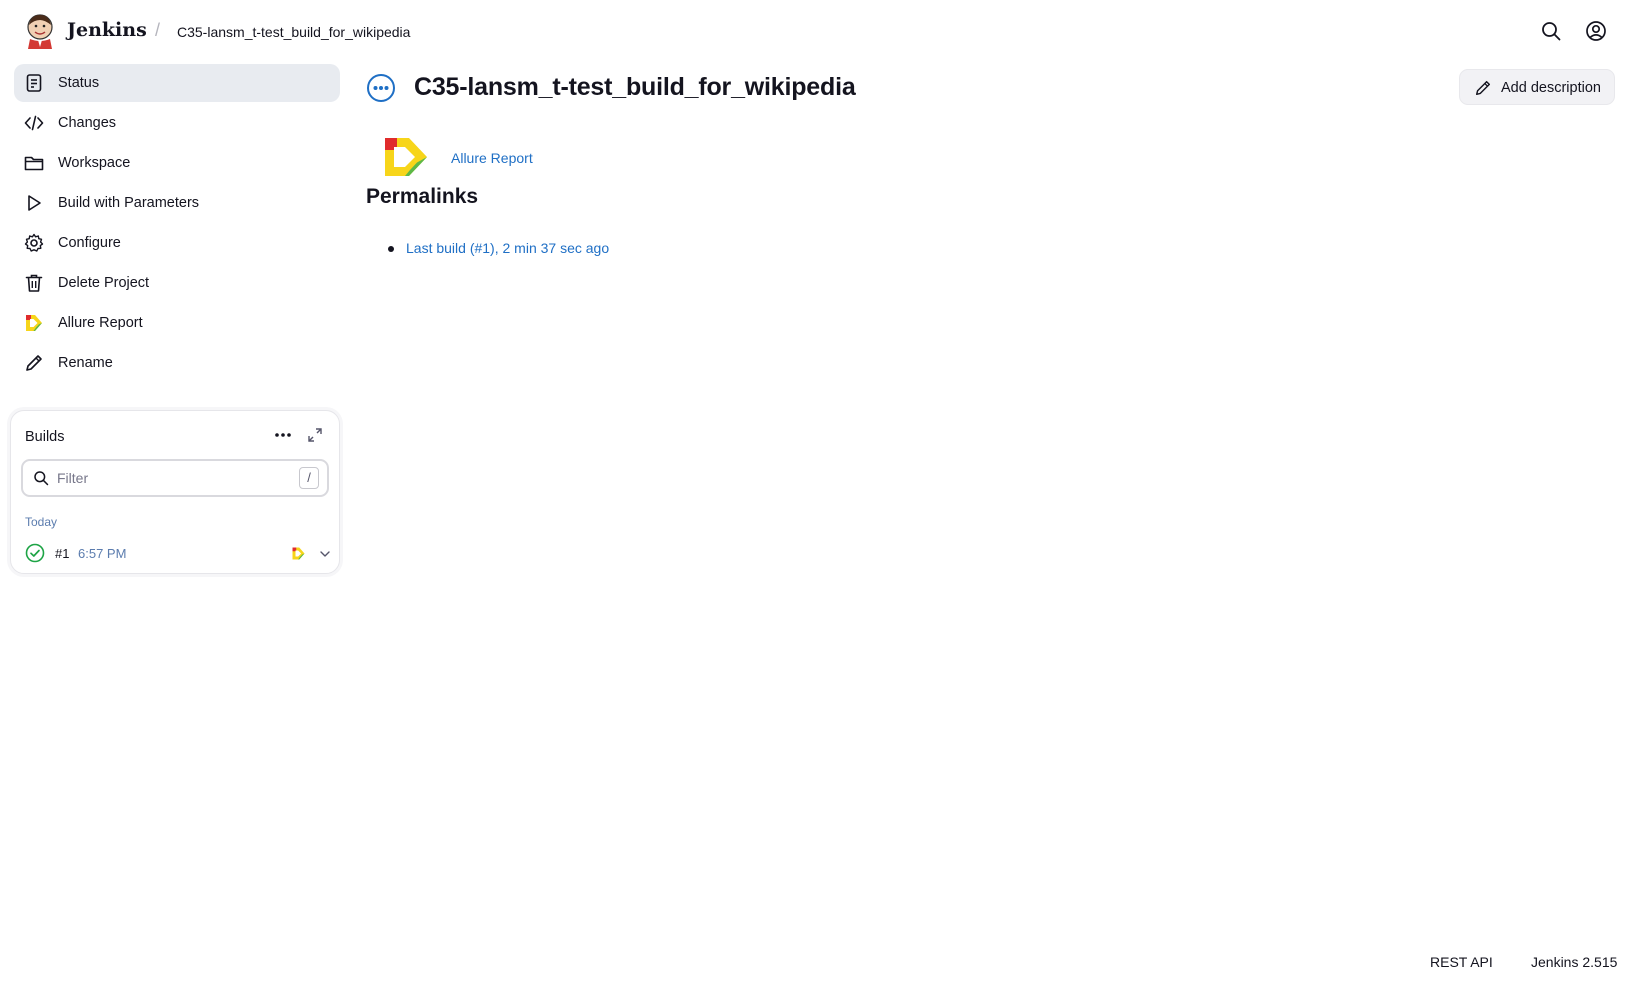 The height and width of the screenshot is (984, 1632). I want to click on build-row: #1 6:57 PM, so click(177, 553).